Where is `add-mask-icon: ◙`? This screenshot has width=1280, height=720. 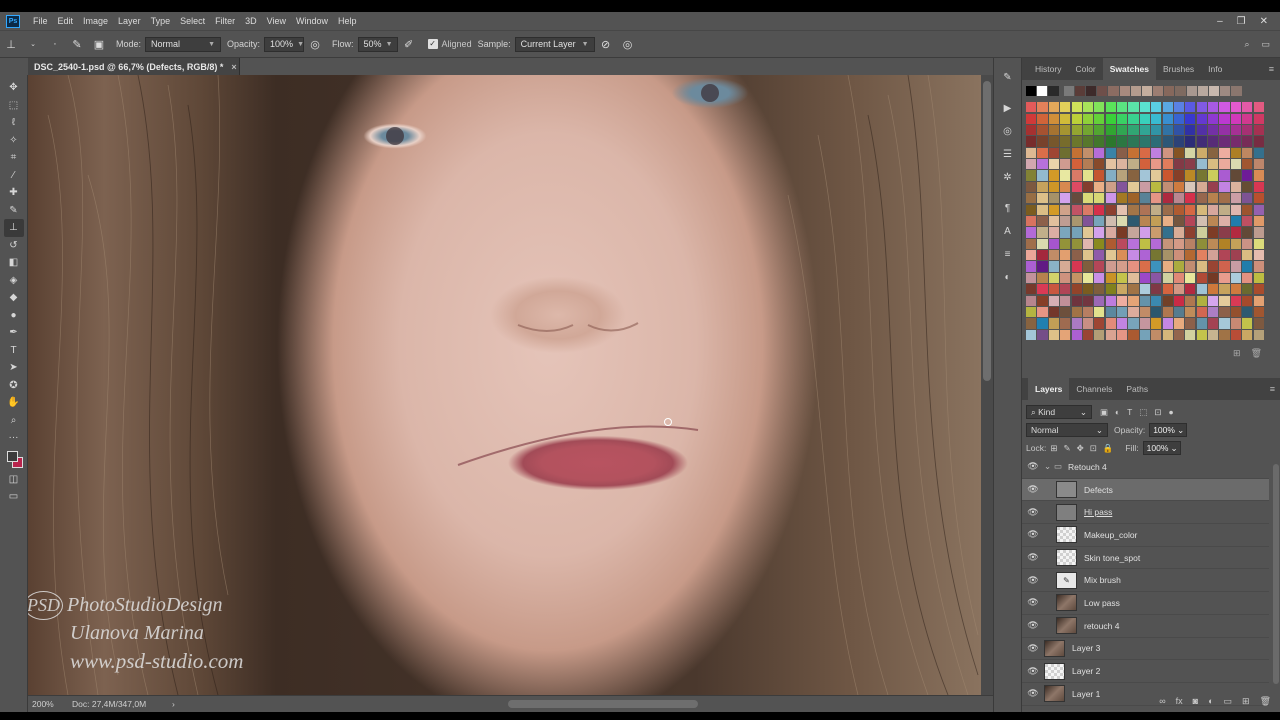 add-mask-icon: ◙ is located at coordinates (1195, 701).